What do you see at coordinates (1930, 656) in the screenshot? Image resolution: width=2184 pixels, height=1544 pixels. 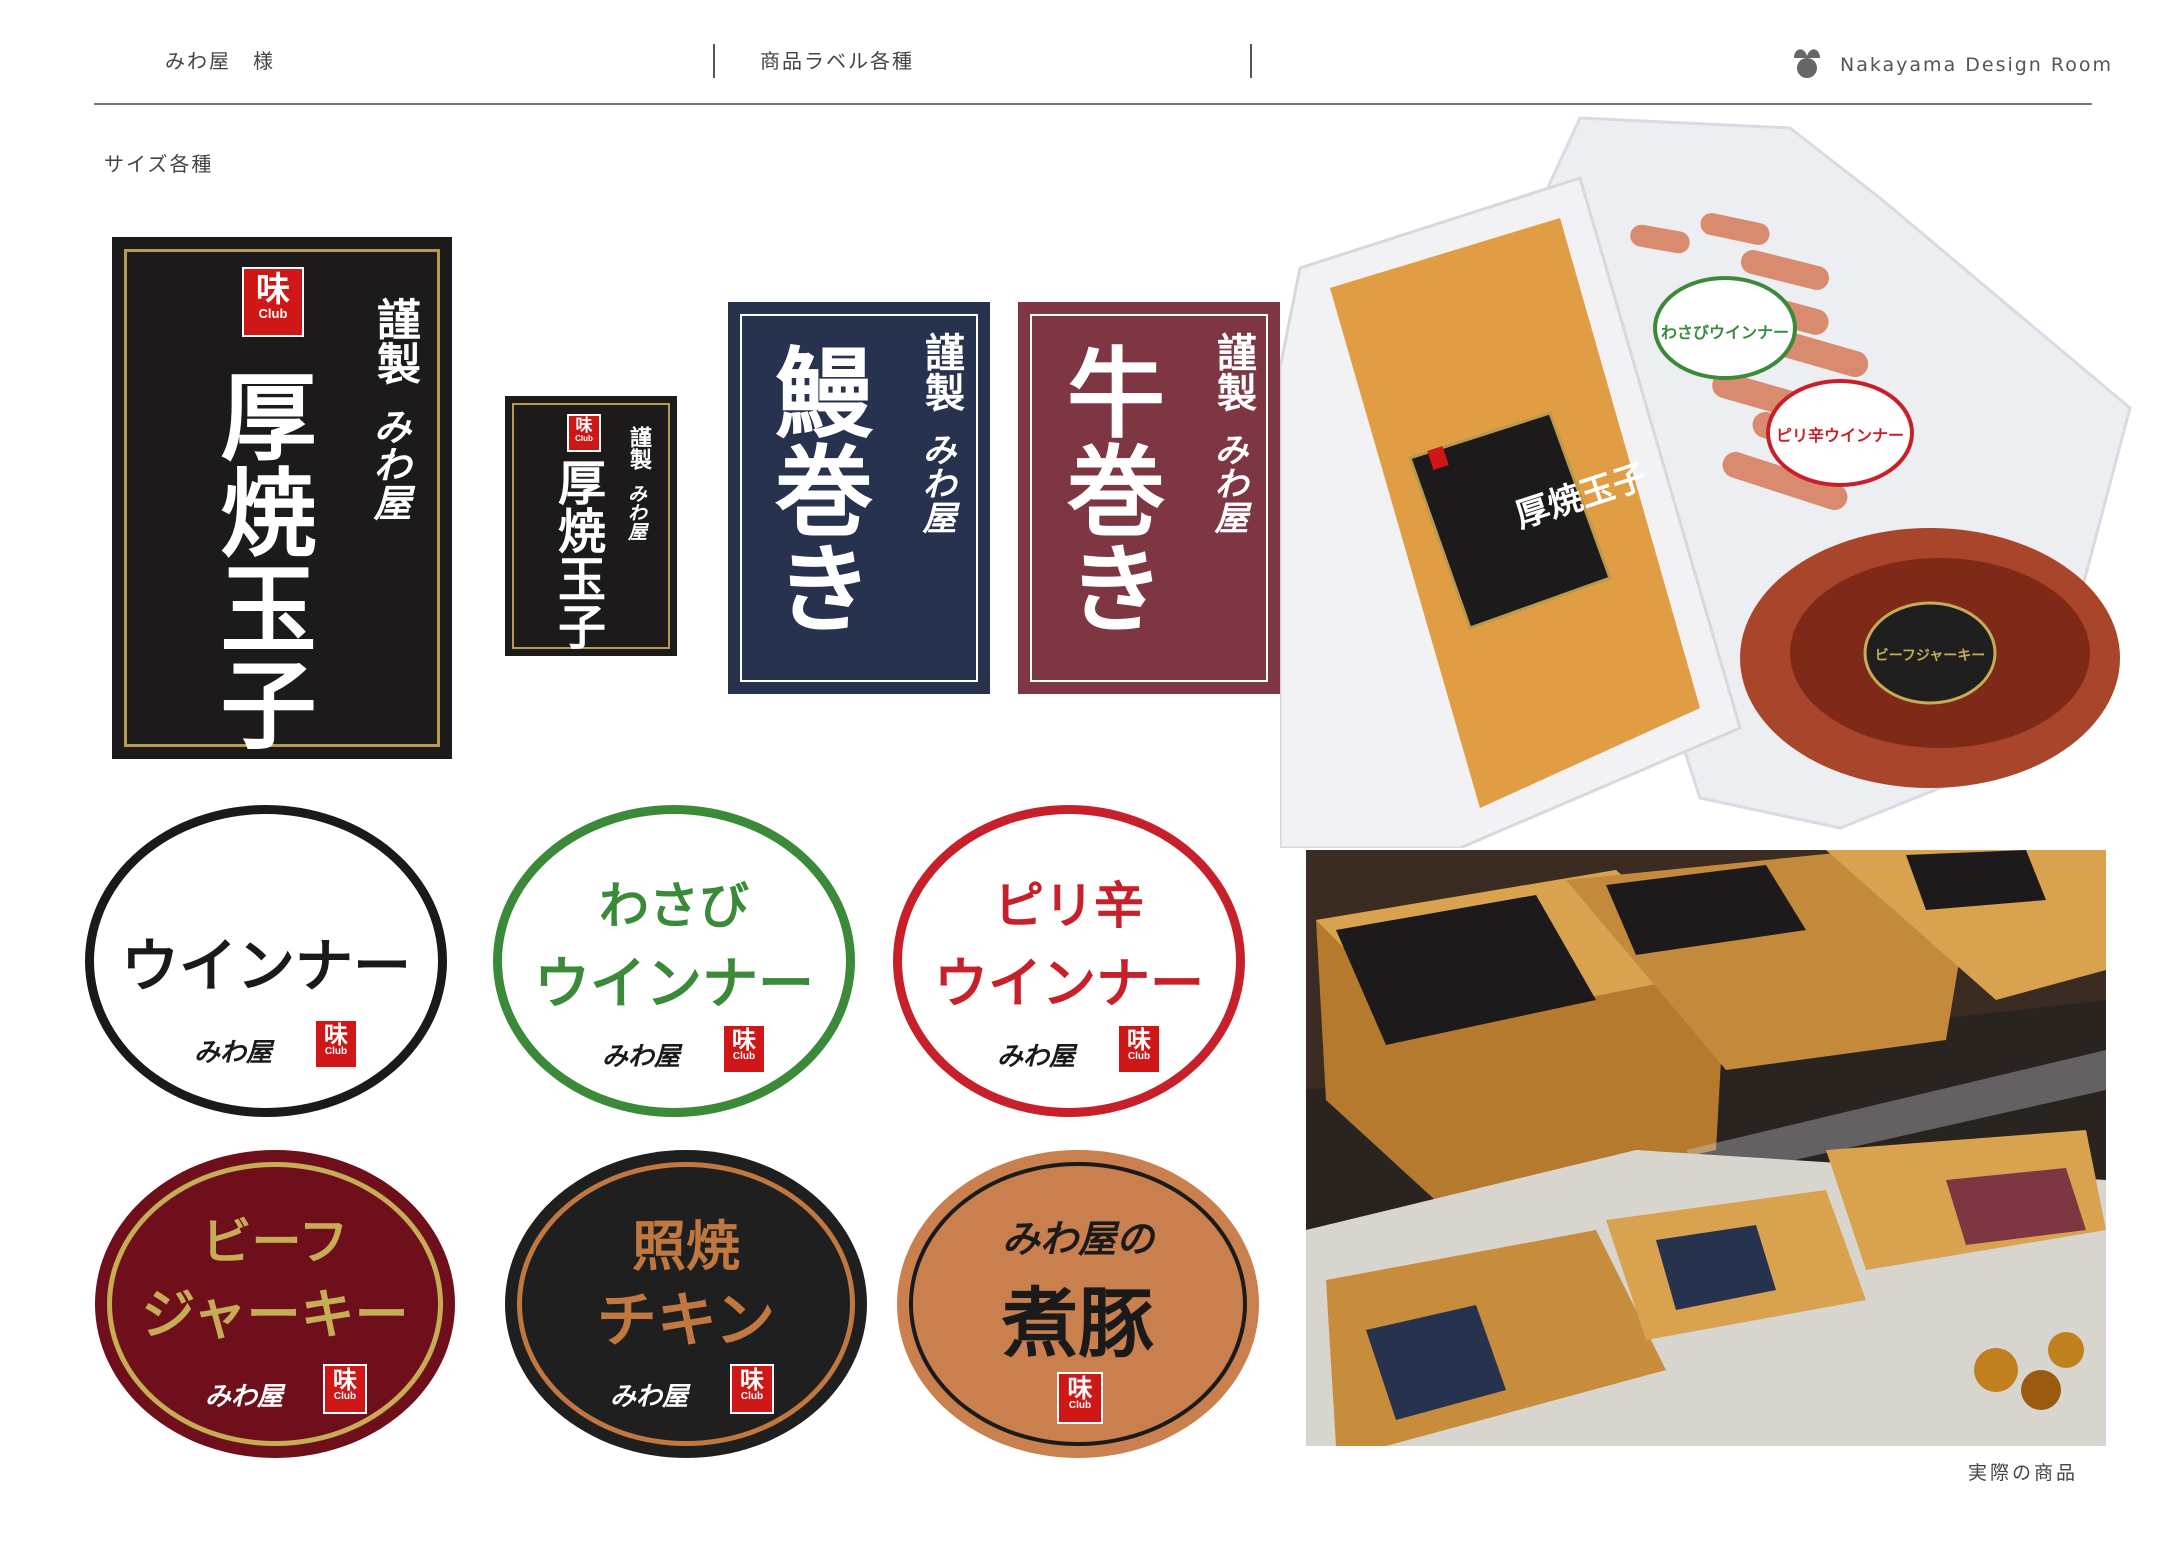 I see `svg-text: ビーフジャーキー` at bounding box center [1930, 656].